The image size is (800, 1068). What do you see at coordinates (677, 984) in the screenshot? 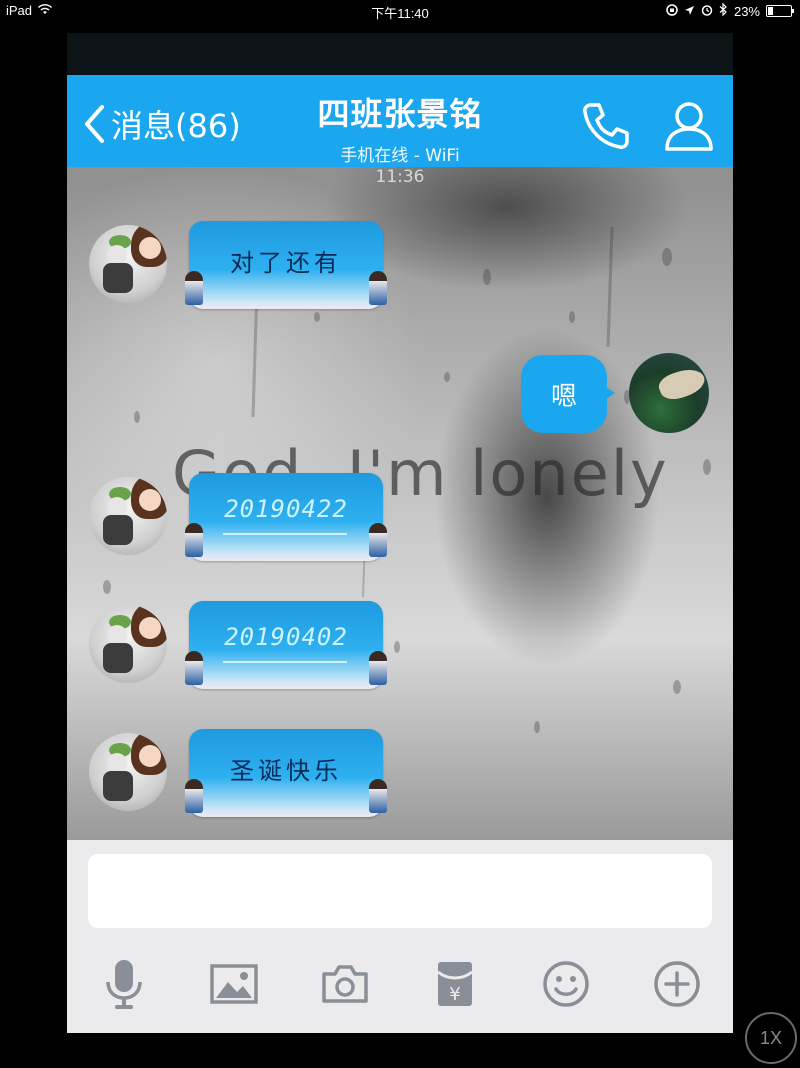
I see `plus-icon` at bounding box center [677, 984].